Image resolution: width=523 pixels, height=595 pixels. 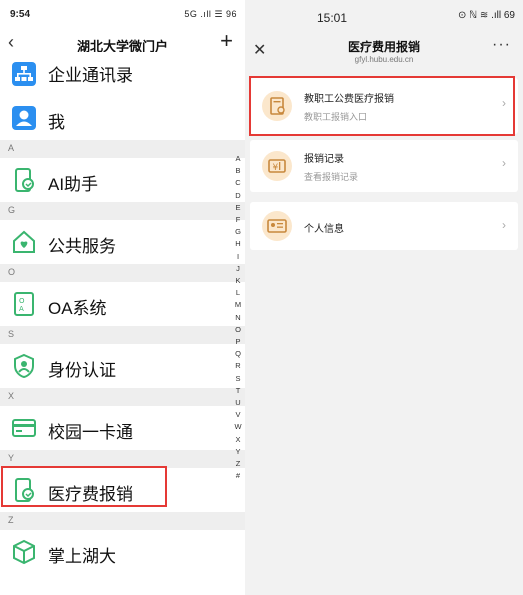 What do you see at coordinates (24, 366) in the screenshot?
I see `shield-person-icon` at bounding box center [24, 366].